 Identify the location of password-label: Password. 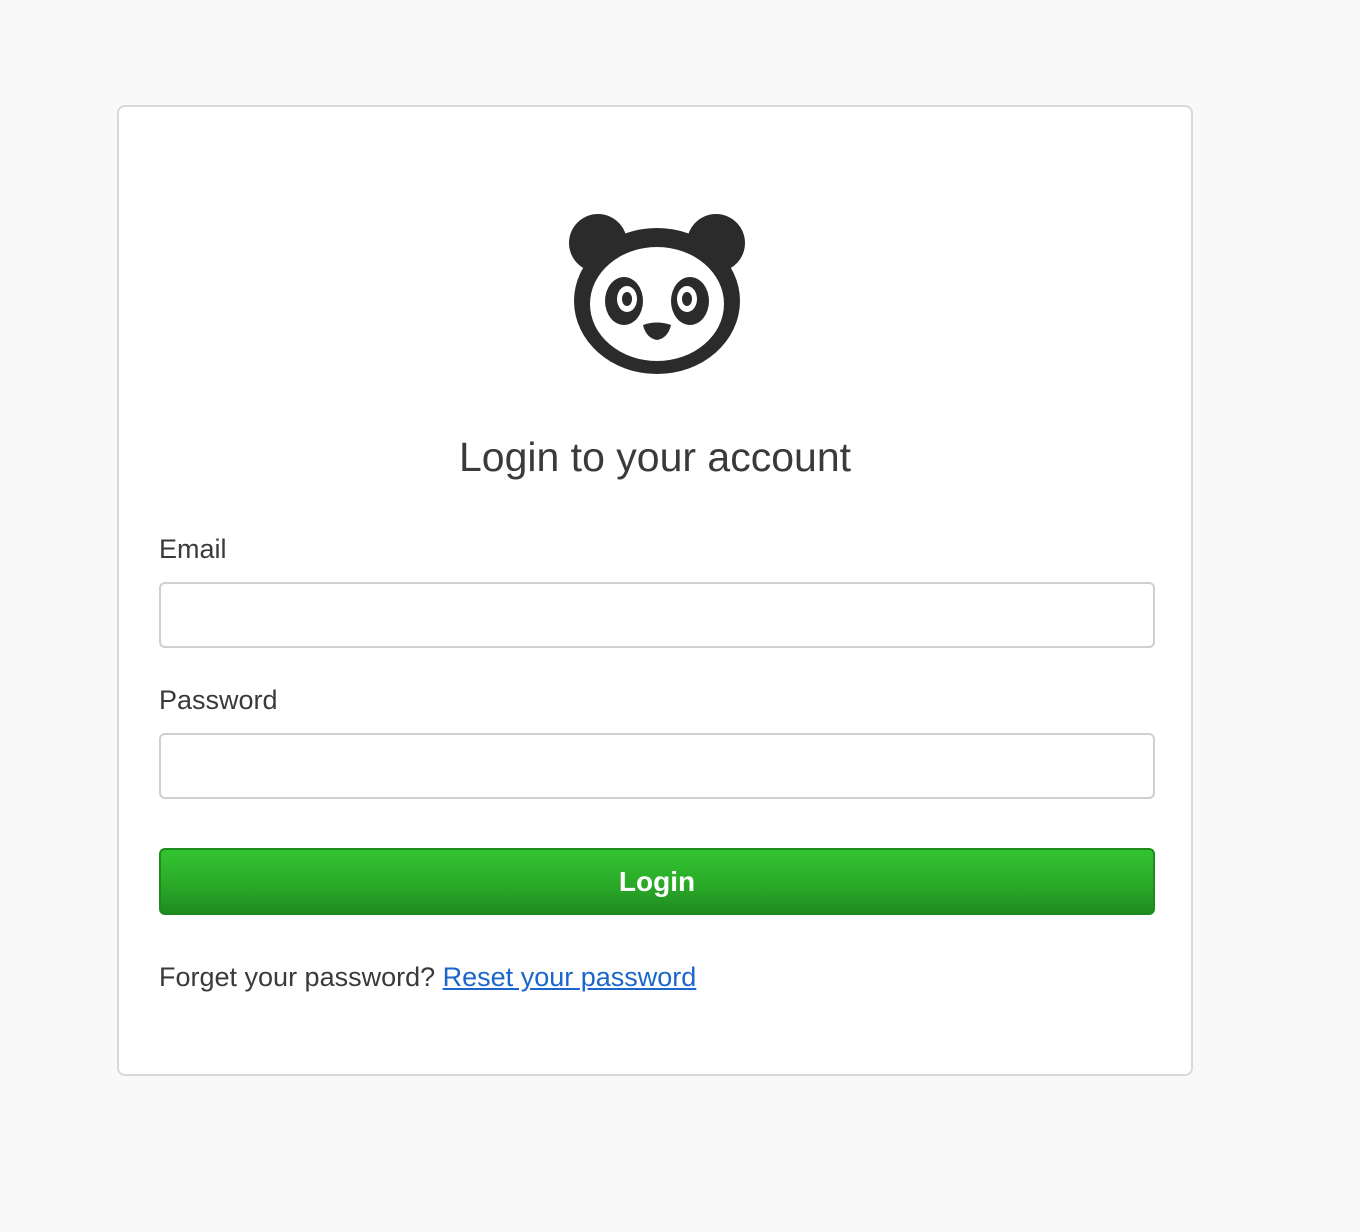
(218, 700).